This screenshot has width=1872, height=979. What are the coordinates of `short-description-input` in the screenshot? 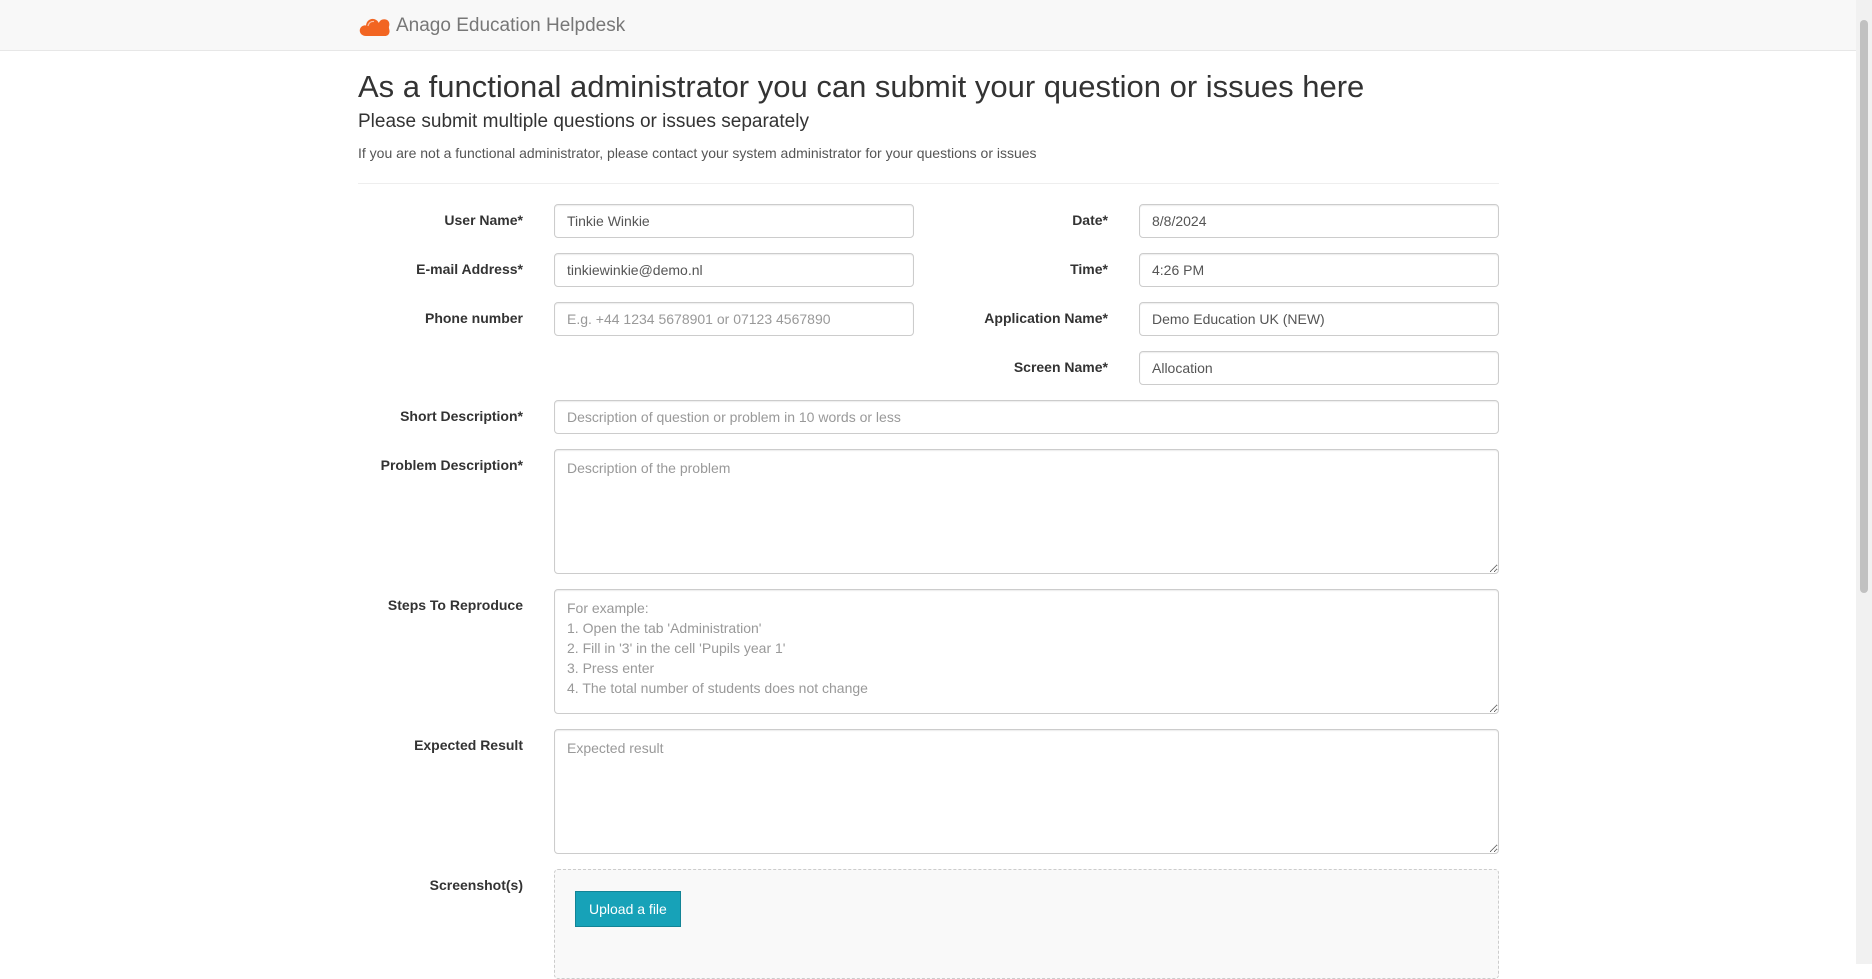 It's located at (1026, 417).